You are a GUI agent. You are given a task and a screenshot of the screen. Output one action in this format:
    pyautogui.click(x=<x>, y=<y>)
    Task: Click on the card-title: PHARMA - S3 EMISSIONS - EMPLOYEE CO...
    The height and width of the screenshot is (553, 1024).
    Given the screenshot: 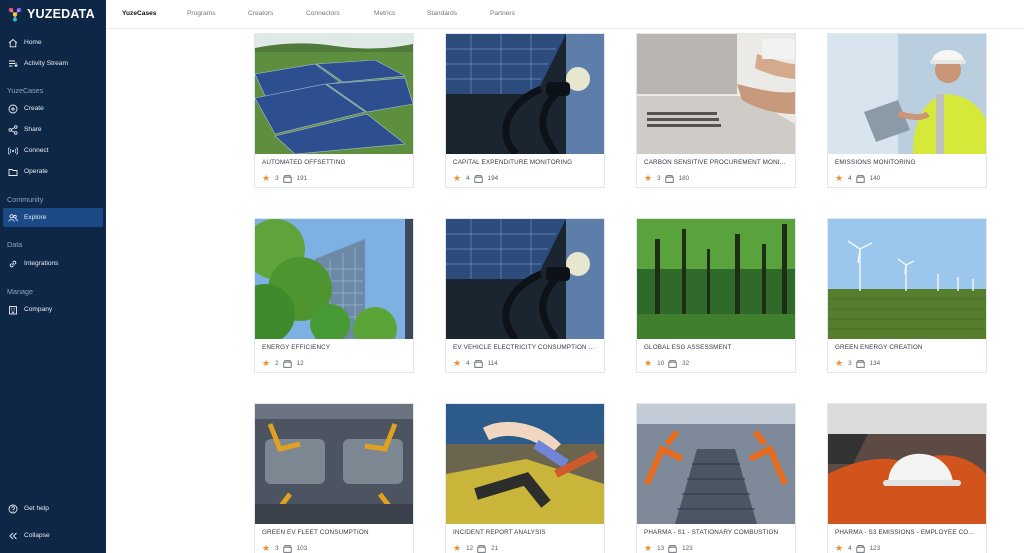 What is the action you would take?
    pyautogui.click(x=908, y=532)
    